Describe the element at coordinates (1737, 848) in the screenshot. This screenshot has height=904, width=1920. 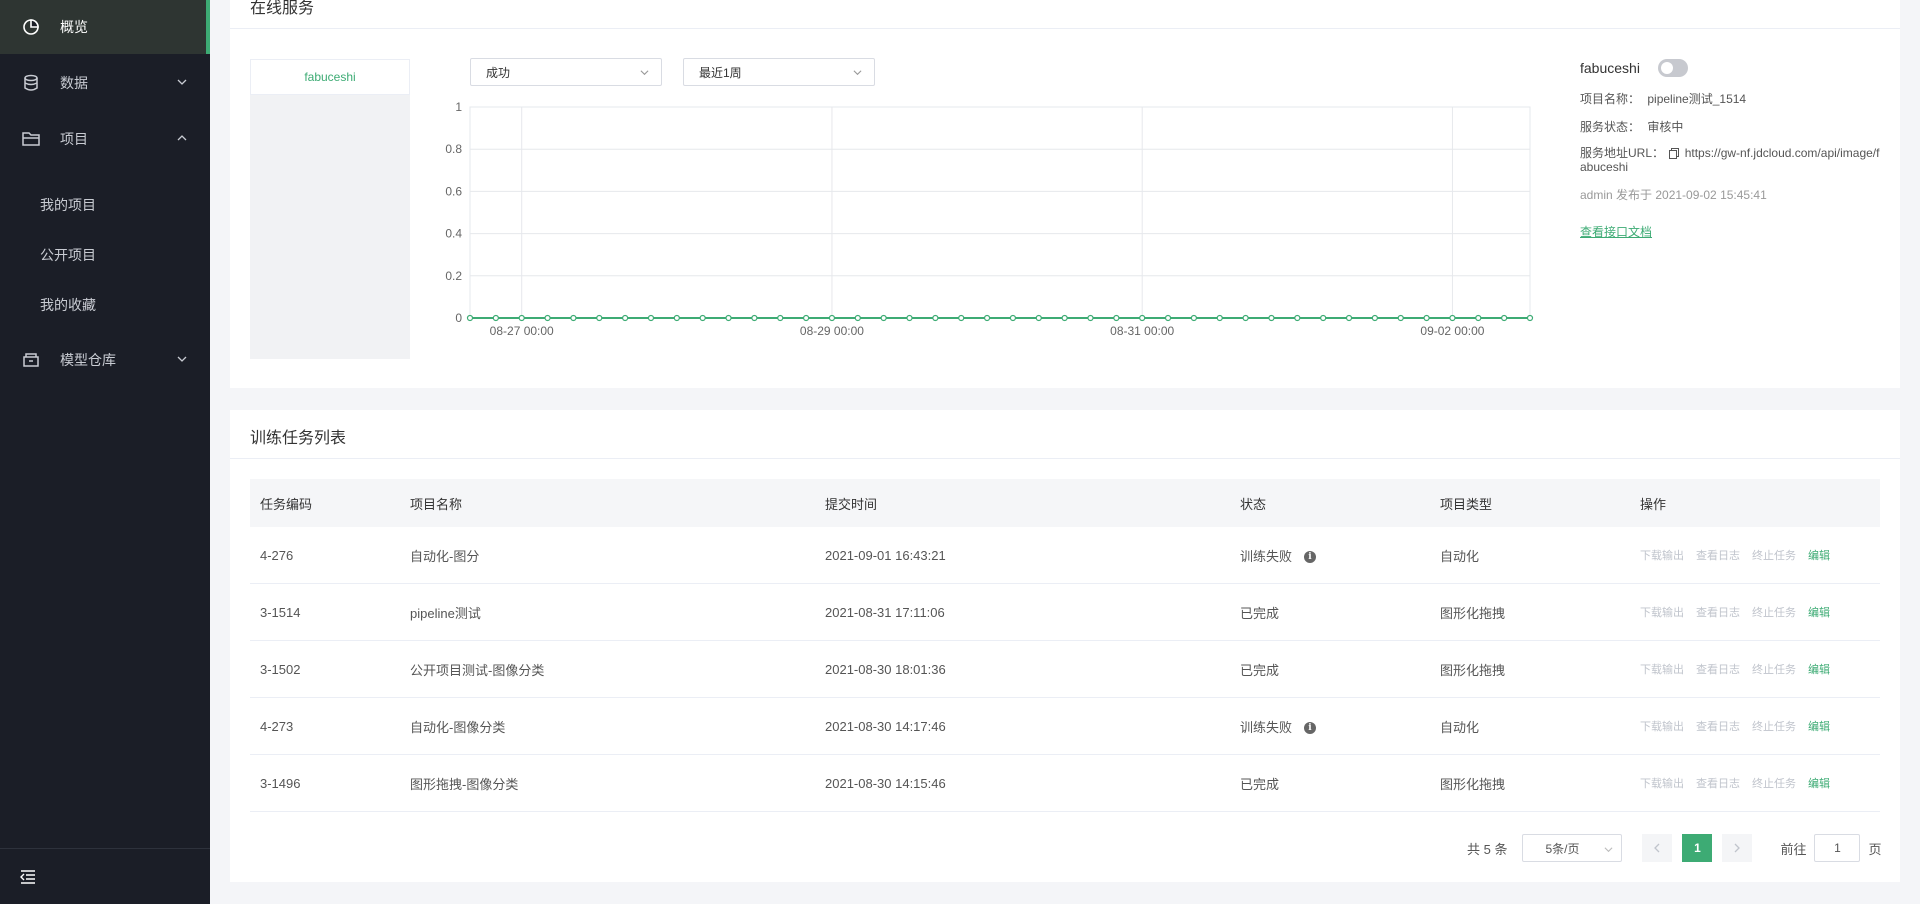
I see `next-page-button` at that location.